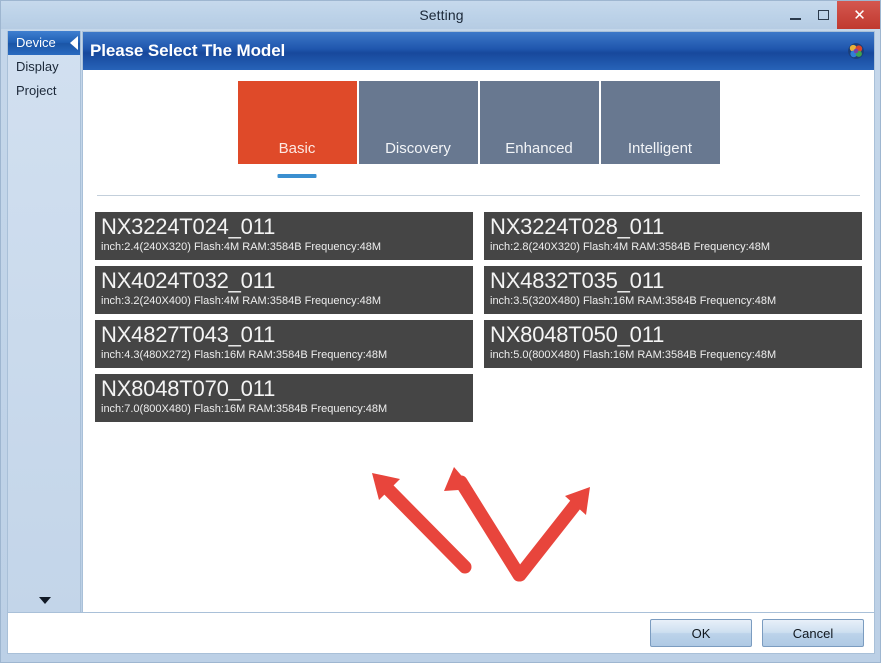 The width and height of the screenshot is (881, 663). Describe the element at coordinates (660, 122) in the screenshot. I see `tab-intelligent: Intelligent` at that location.